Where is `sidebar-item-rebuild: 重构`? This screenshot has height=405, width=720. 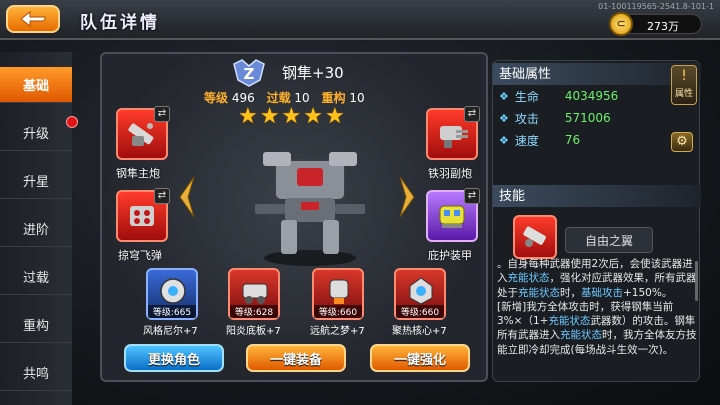
sidebar-item-rebuild: 重构 is located at coordinates (36, 325).